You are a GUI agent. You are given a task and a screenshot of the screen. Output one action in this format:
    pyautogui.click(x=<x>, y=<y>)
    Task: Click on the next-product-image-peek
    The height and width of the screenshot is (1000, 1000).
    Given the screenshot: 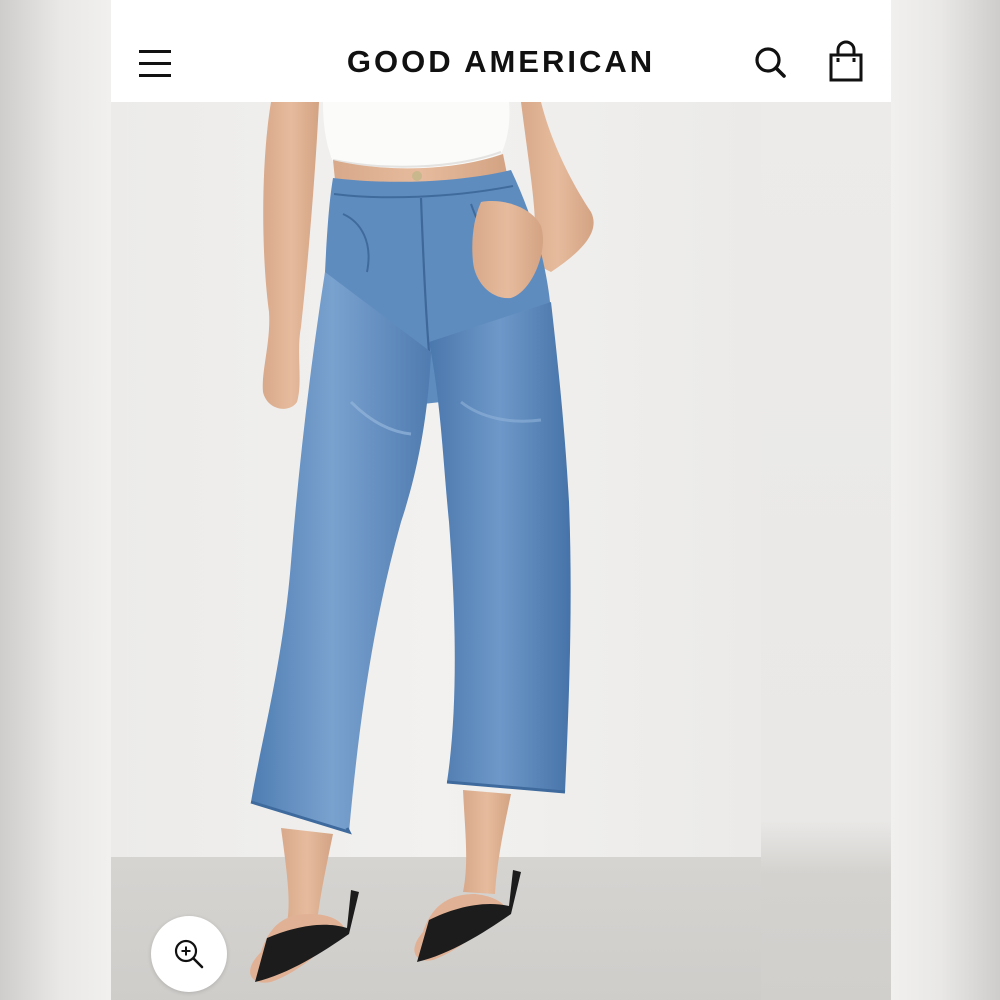 What is the action you would take?
    pyautogui.click(x=826, y=551)
    